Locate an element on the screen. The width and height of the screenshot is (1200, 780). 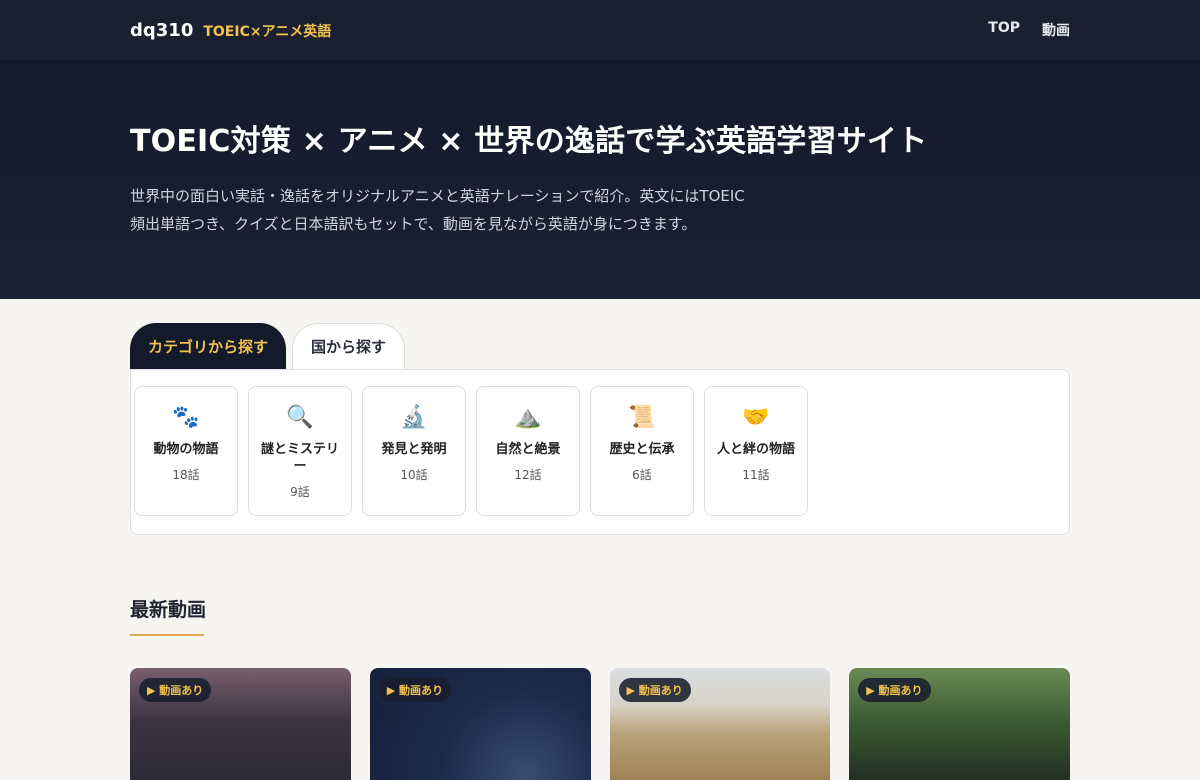
category-count: 10話 is located at coordinates (414, 475).